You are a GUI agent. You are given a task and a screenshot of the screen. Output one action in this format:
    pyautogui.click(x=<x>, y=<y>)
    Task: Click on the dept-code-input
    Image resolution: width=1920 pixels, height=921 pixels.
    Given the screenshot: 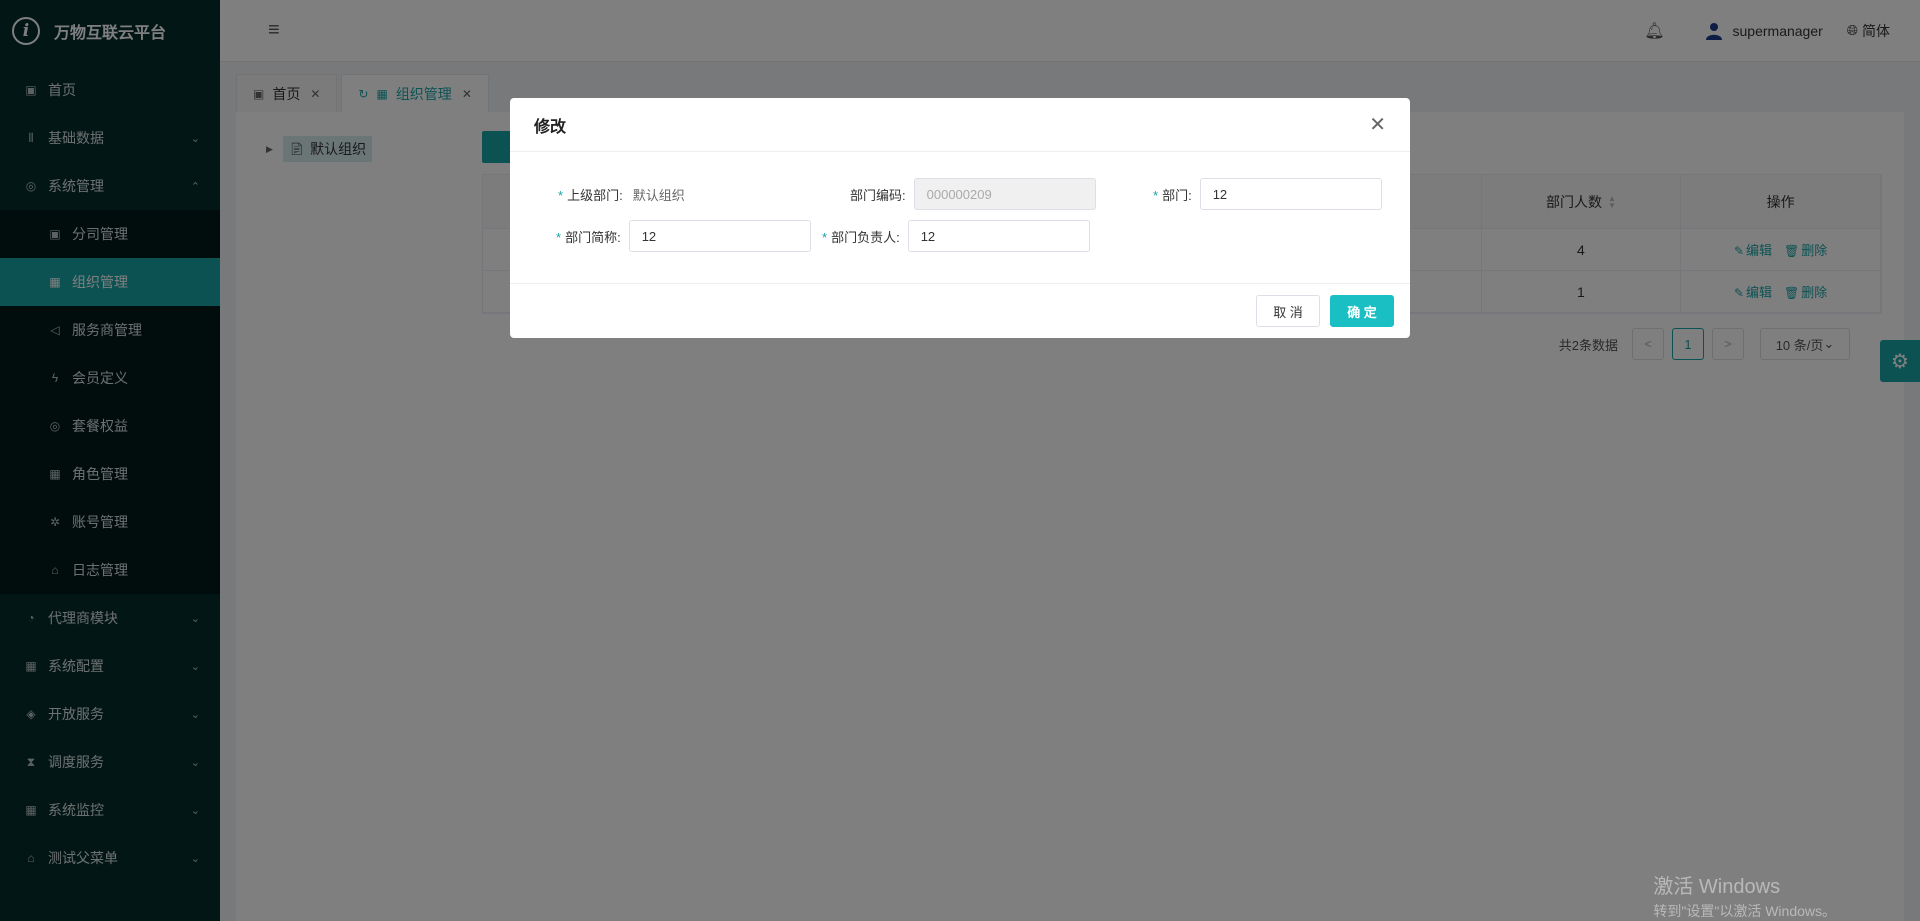 What is the action you would take?
    pyautogui.click(x=1004, y=194)
    